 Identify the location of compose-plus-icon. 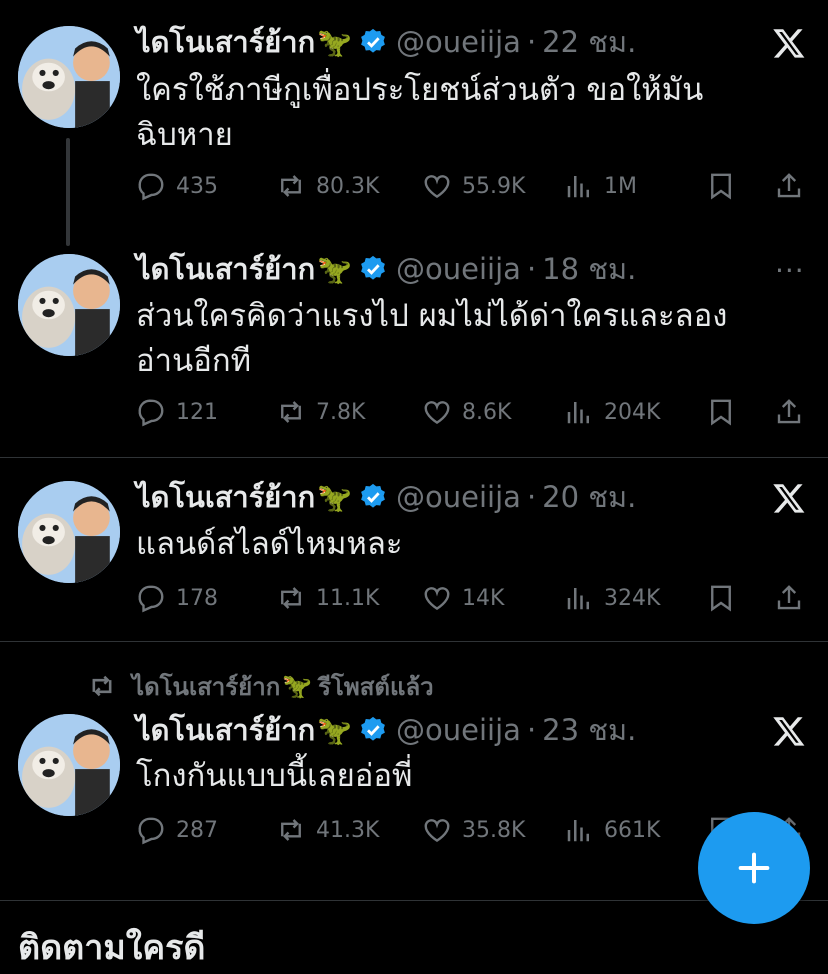
(754, 868).